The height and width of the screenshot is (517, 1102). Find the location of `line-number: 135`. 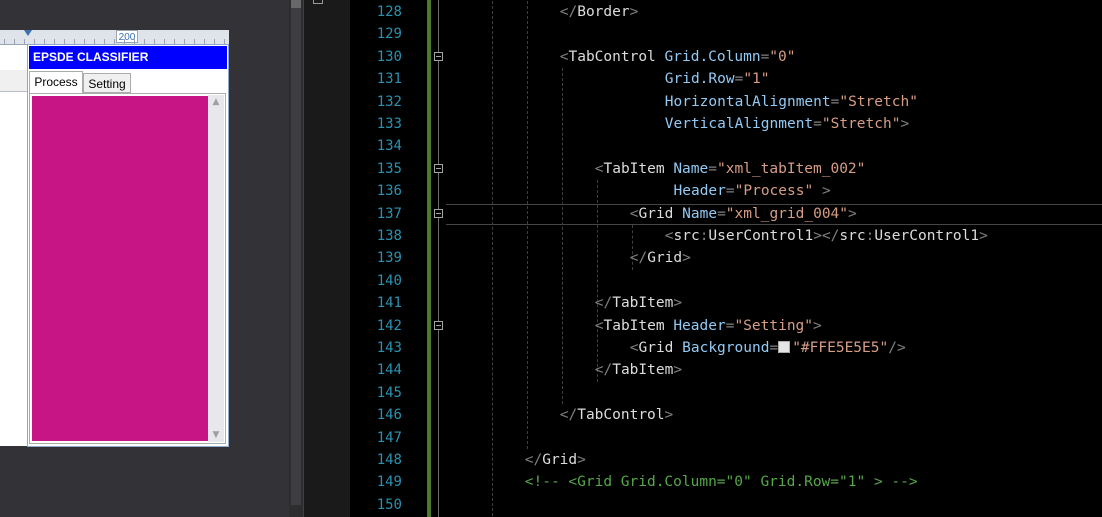

line-number: 135 is located at coordinates (389, 168).